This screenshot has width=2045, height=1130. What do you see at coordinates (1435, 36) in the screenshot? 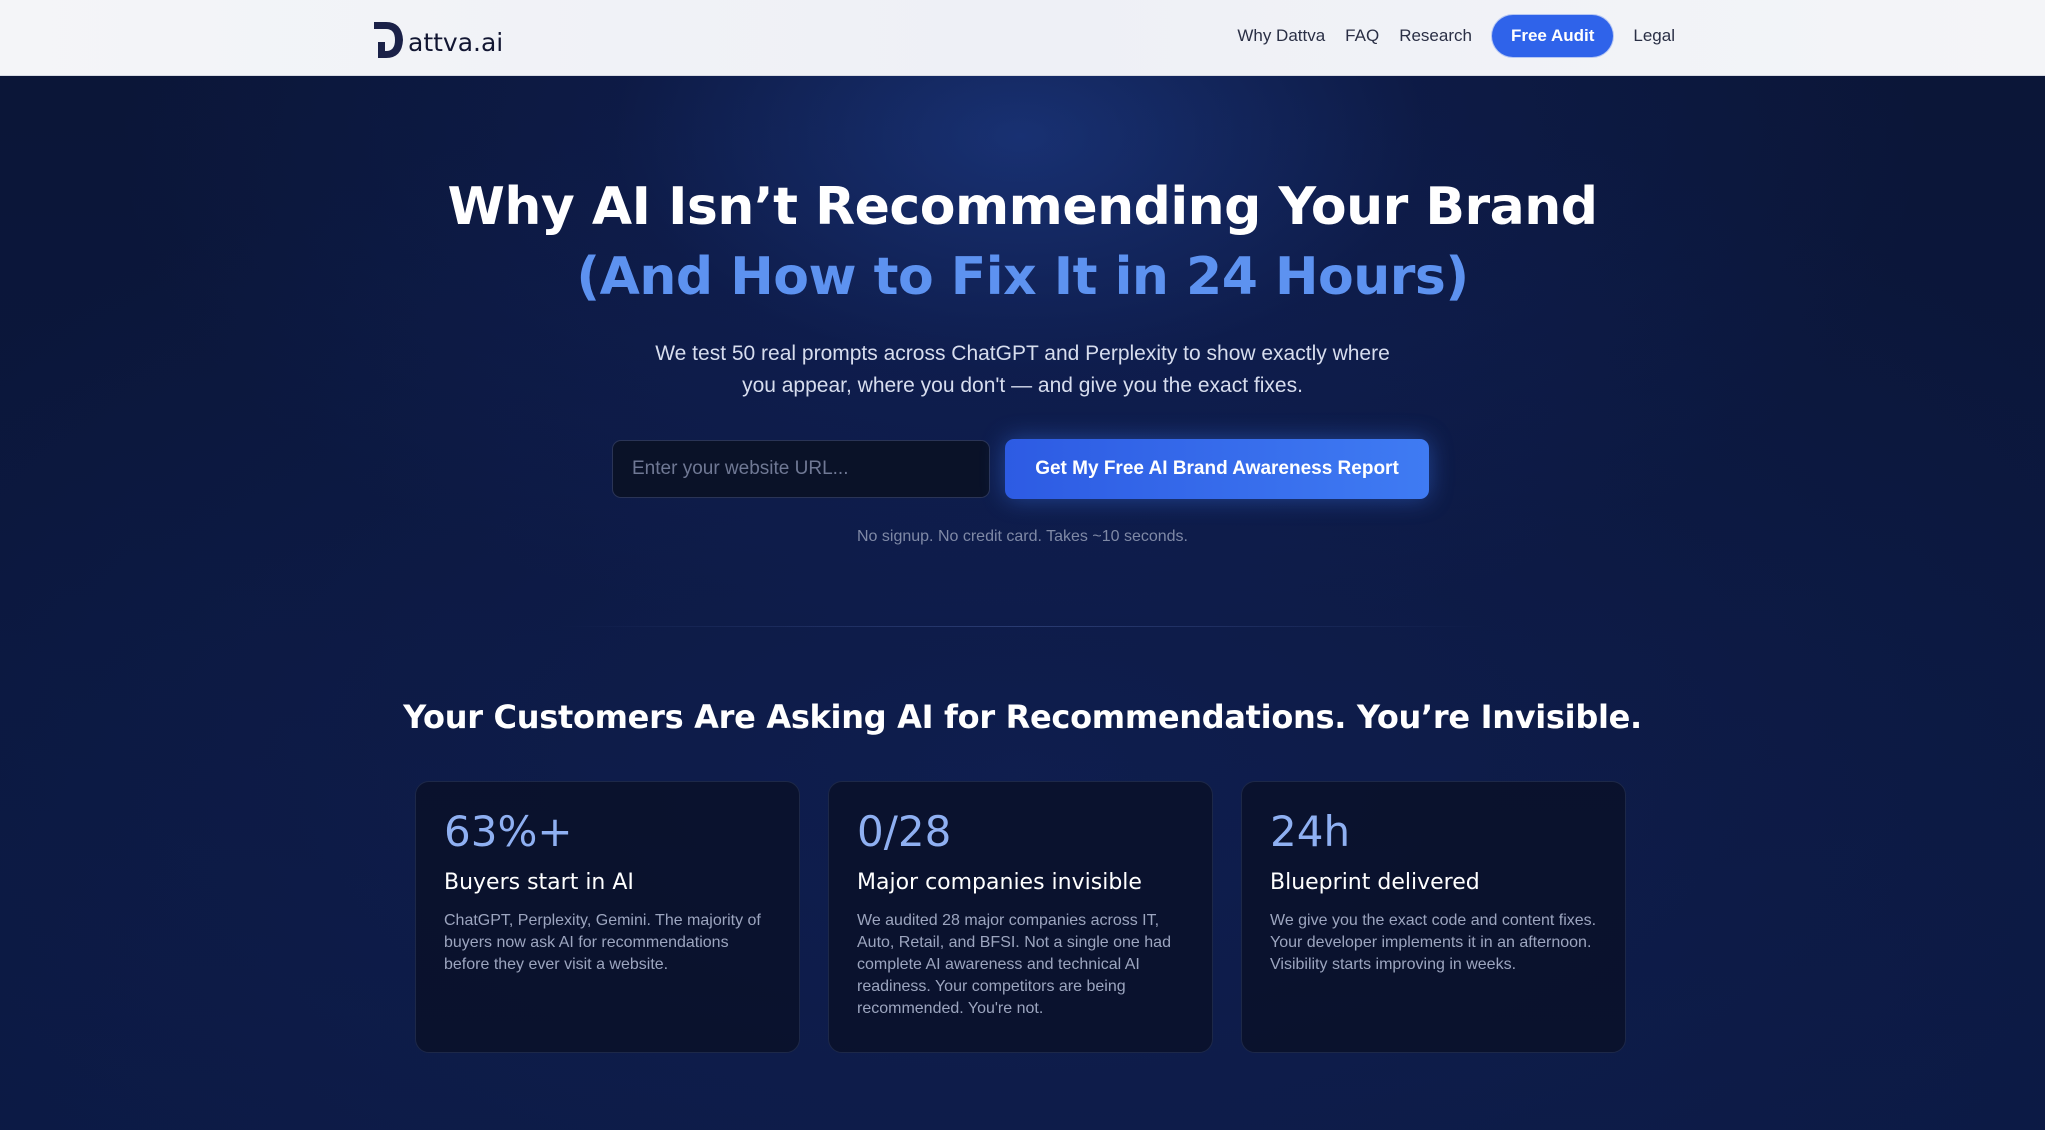
I see `nav-research: Research` at bounding box center [1435, 36].